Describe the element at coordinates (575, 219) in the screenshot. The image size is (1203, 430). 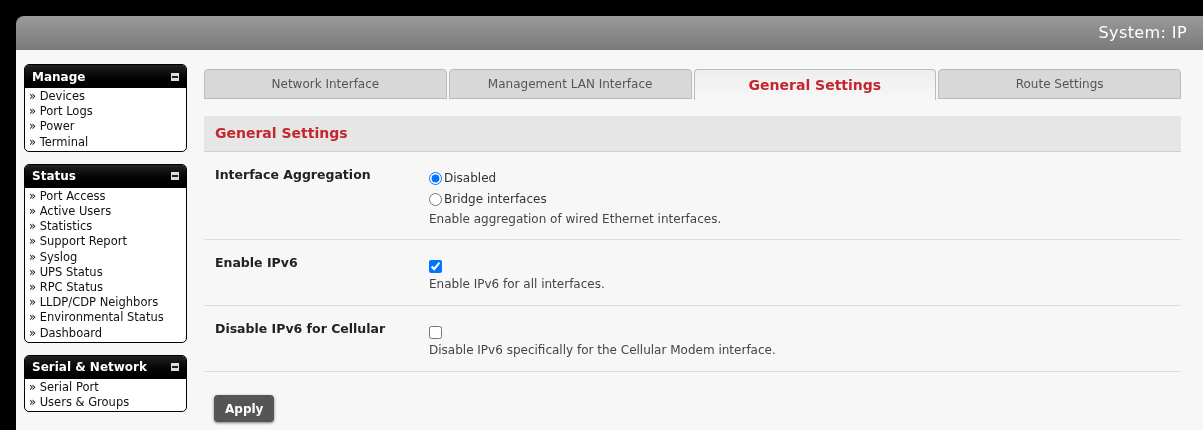
I see `help-text: Enable aggregation of wired Ethernet interfaces.` at that location.